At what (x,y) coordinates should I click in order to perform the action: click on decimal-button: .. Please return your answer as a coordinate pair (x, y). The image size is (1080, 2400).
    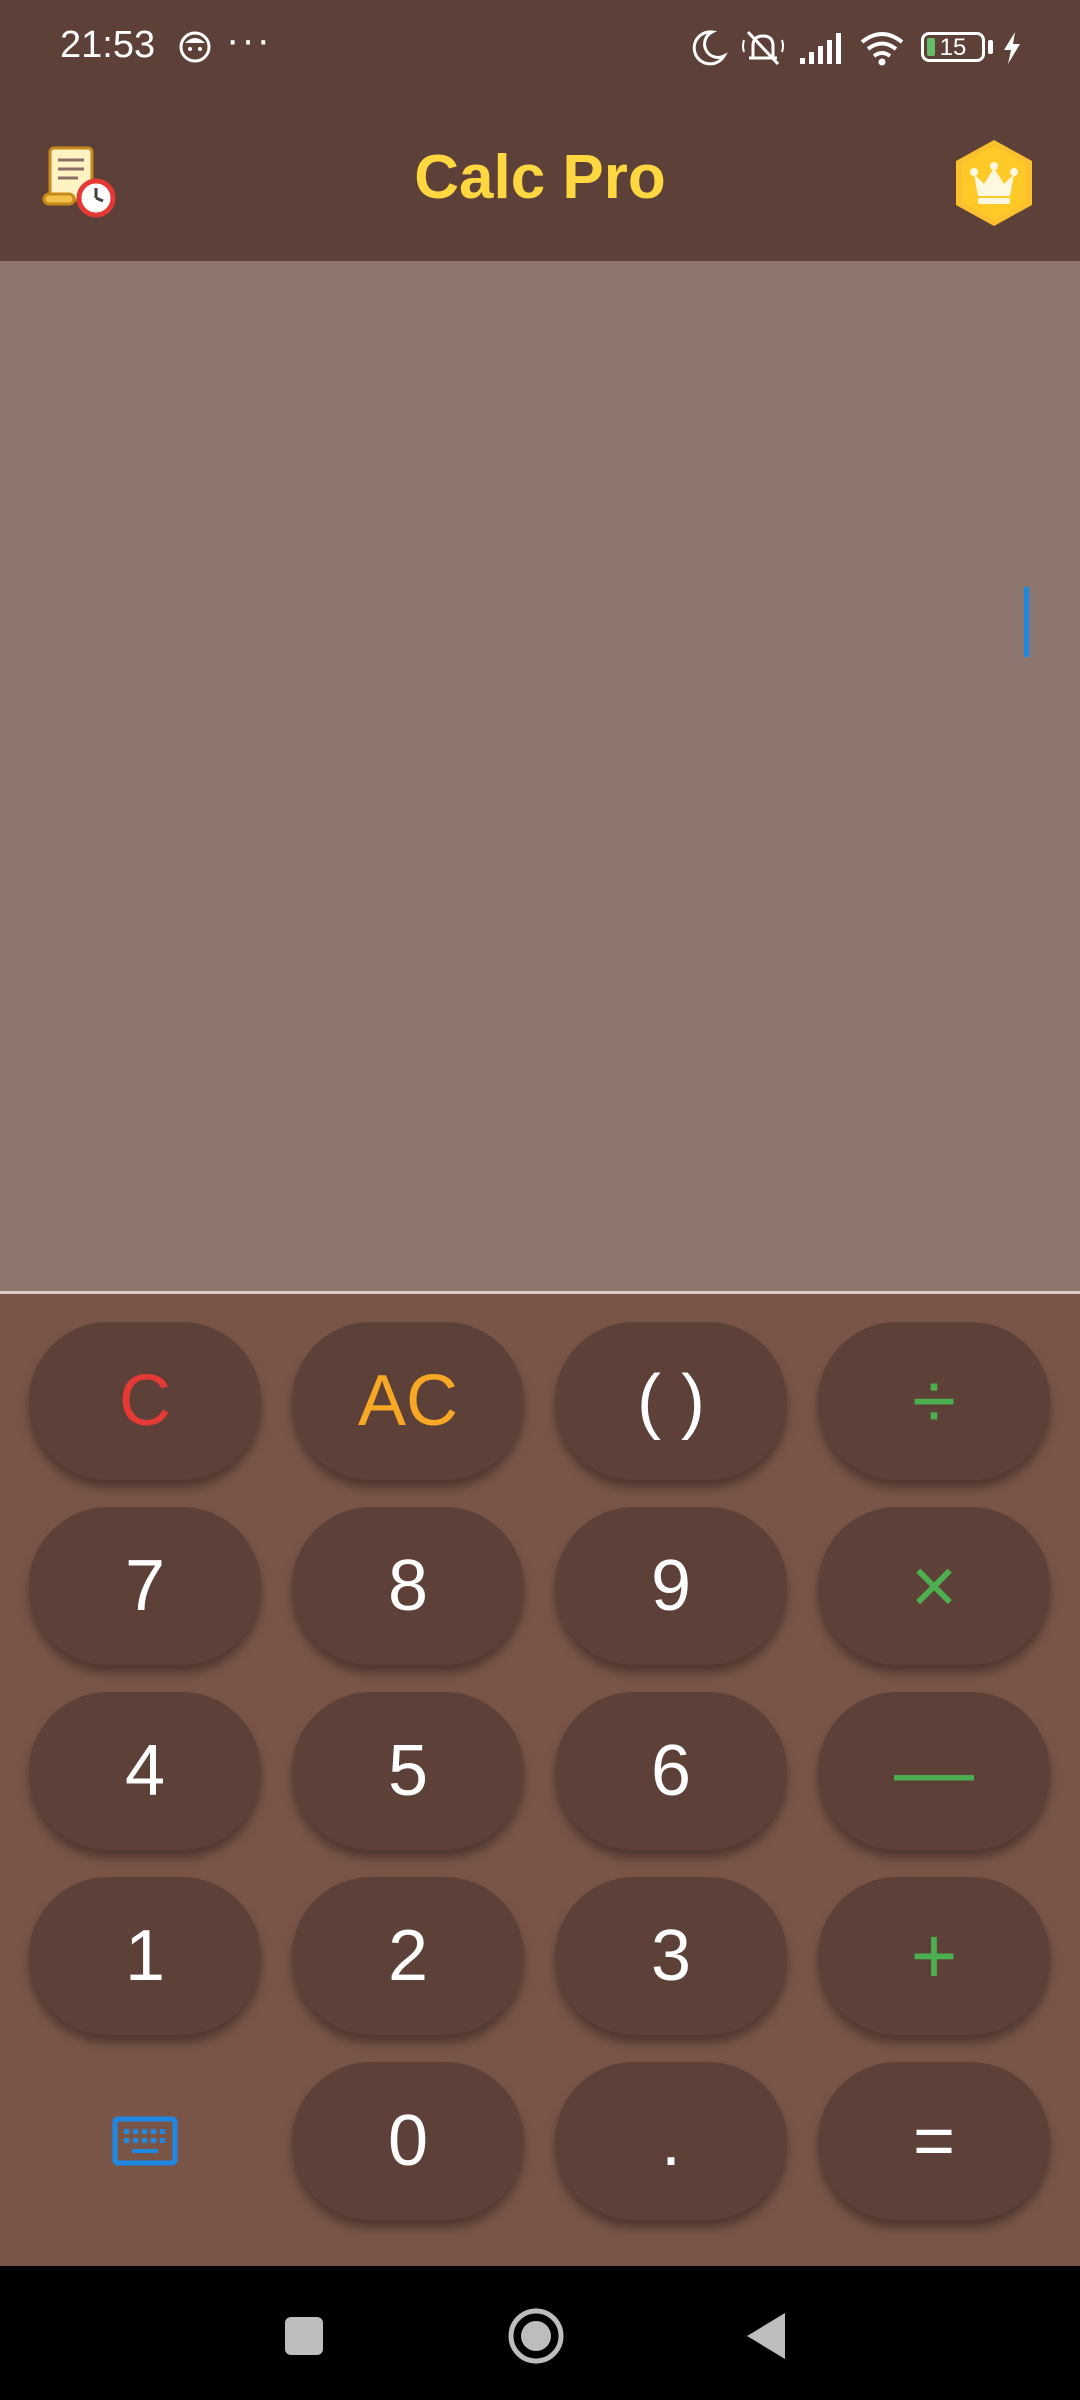
    Looking at the image, I should click on (671, 2141).